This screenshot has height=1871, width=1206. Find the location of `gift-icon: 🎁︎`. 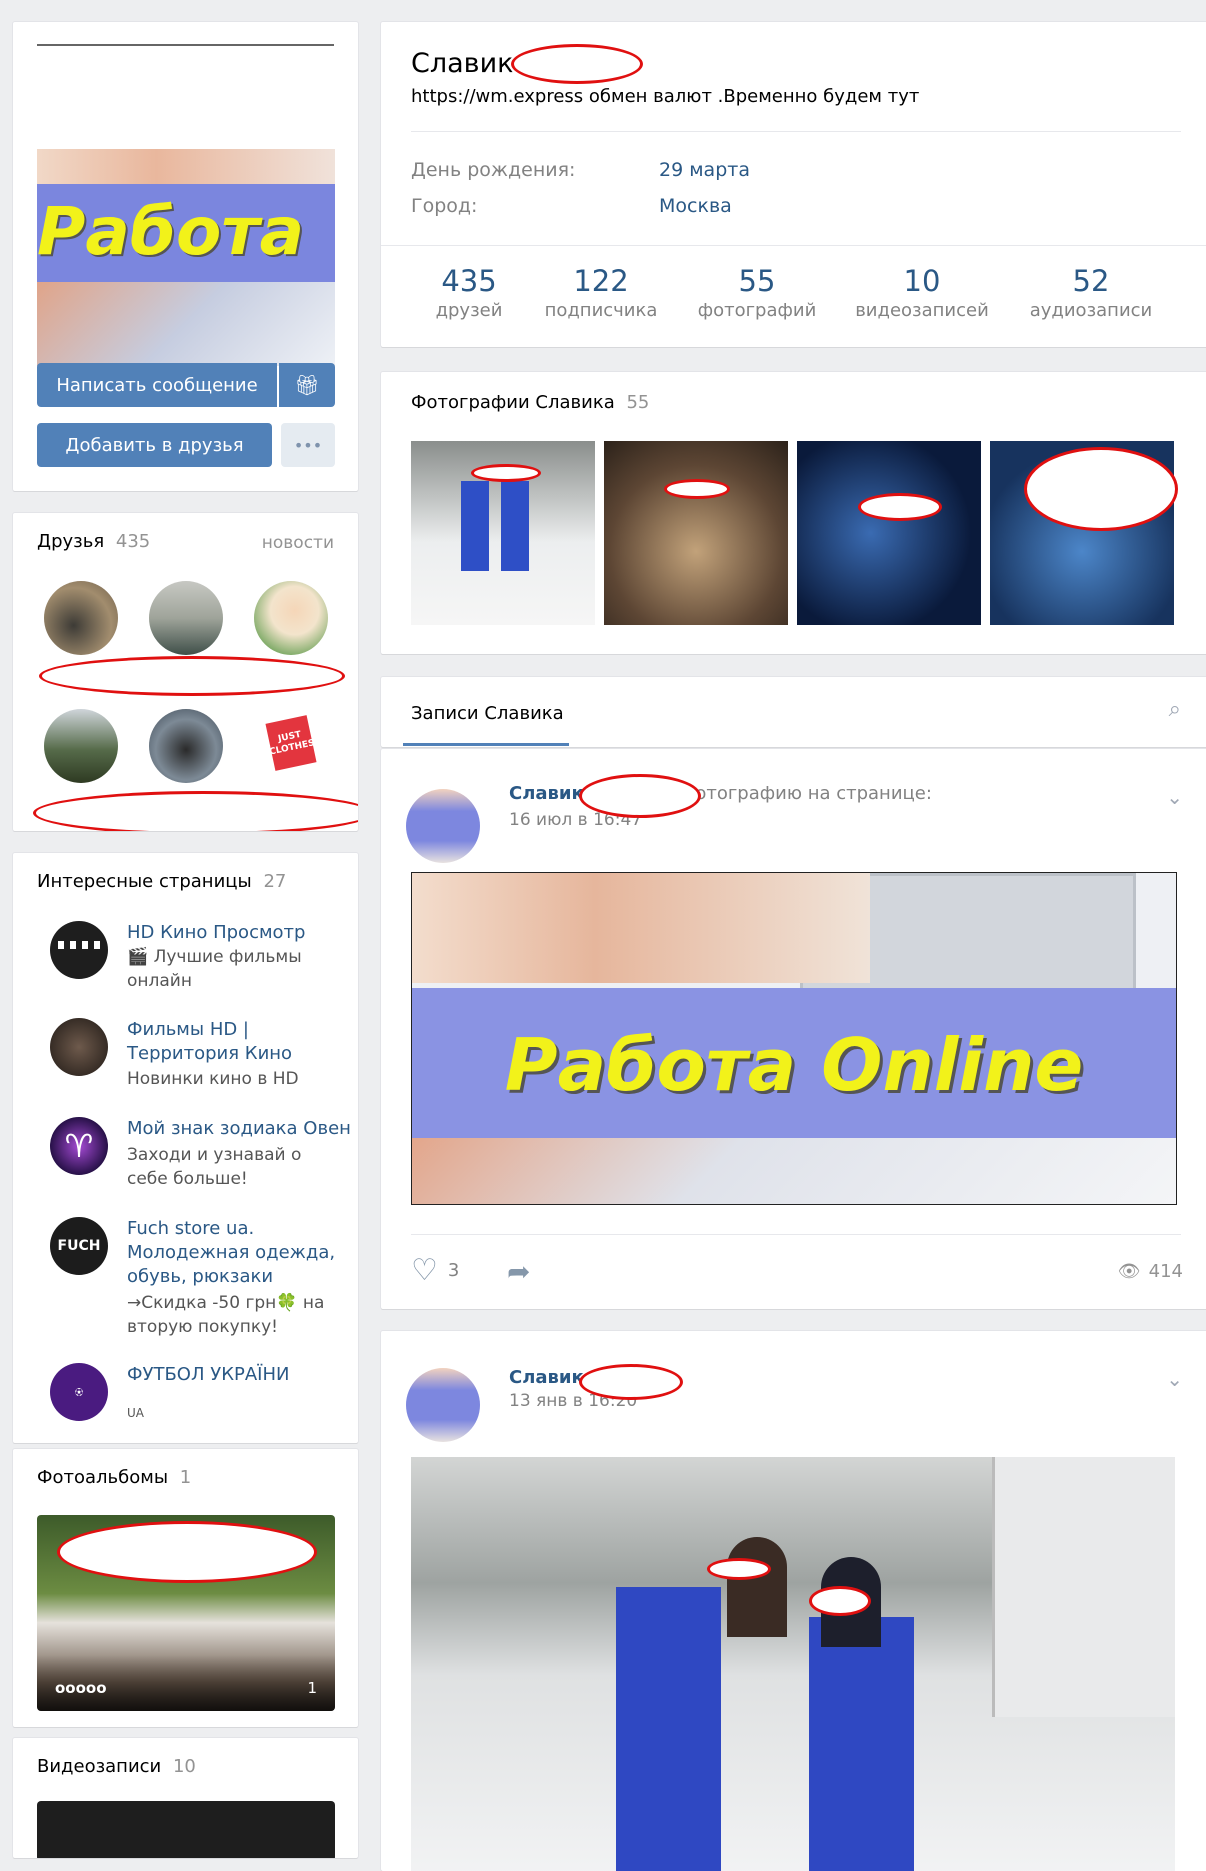

gift-icon: 🎁︎ is located at coordinates (307, 385).